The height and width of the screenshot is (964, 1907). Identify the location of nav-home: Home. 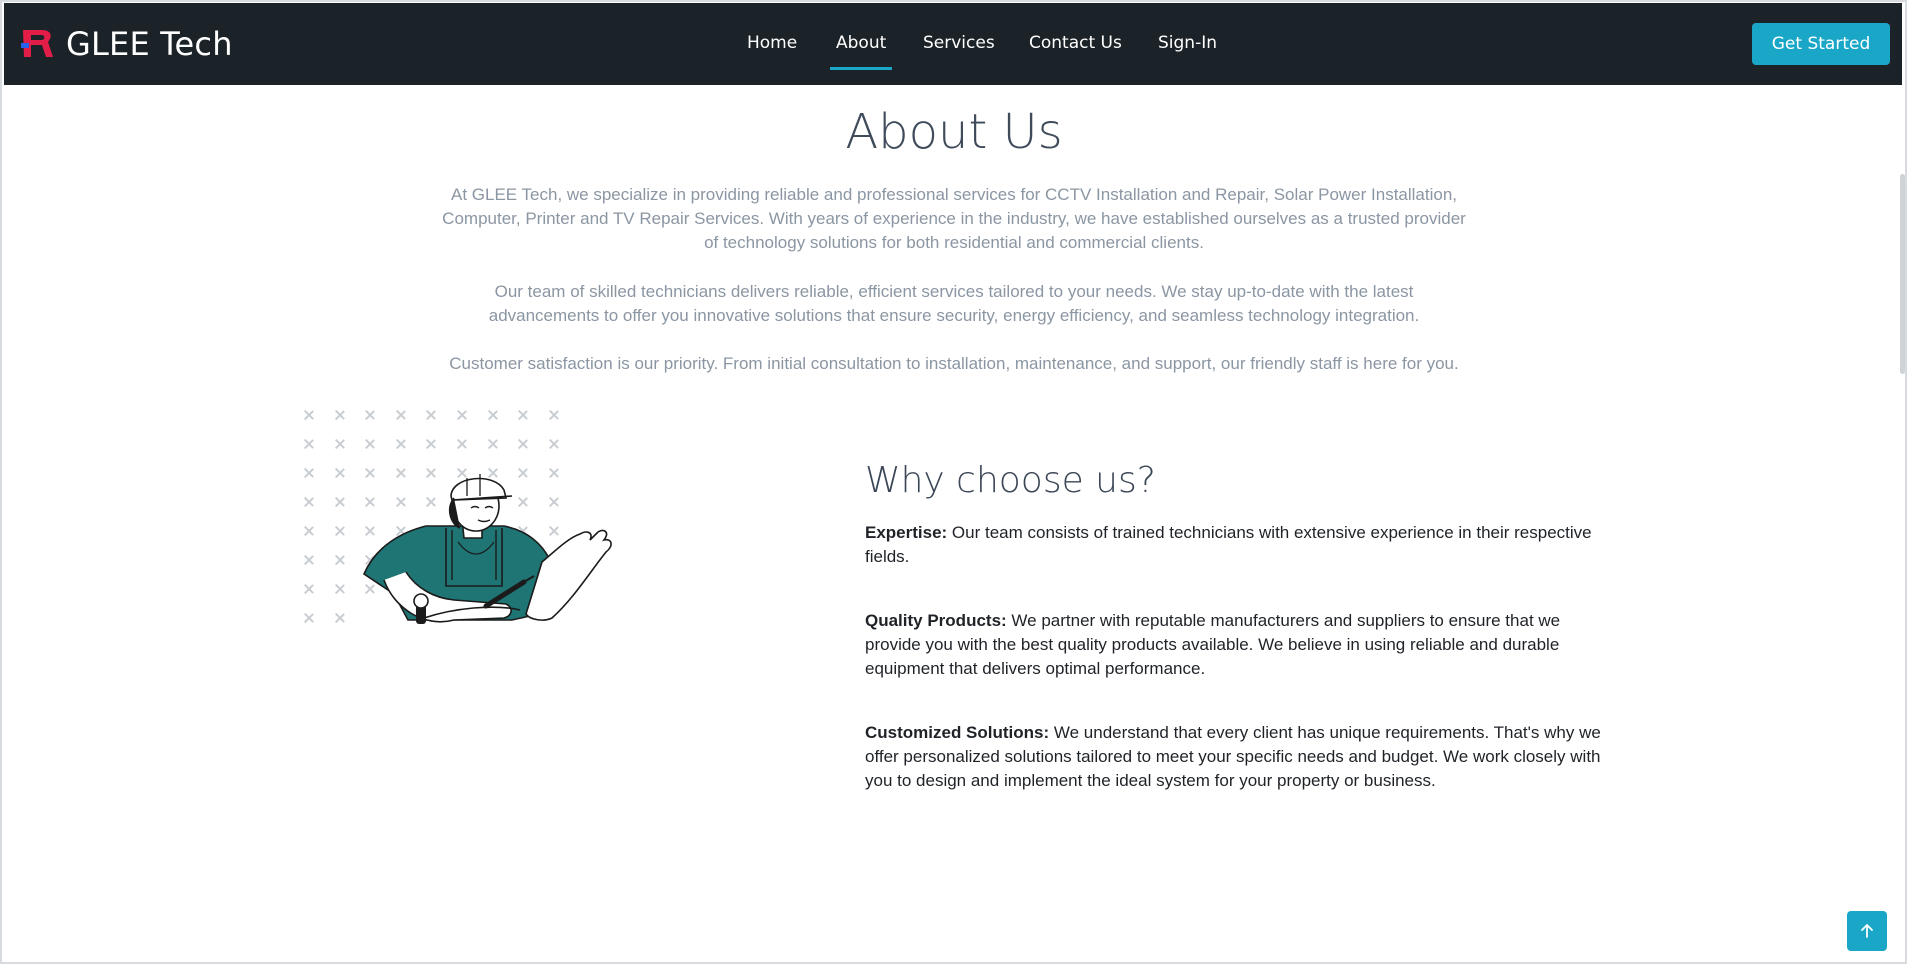
(772, 43).